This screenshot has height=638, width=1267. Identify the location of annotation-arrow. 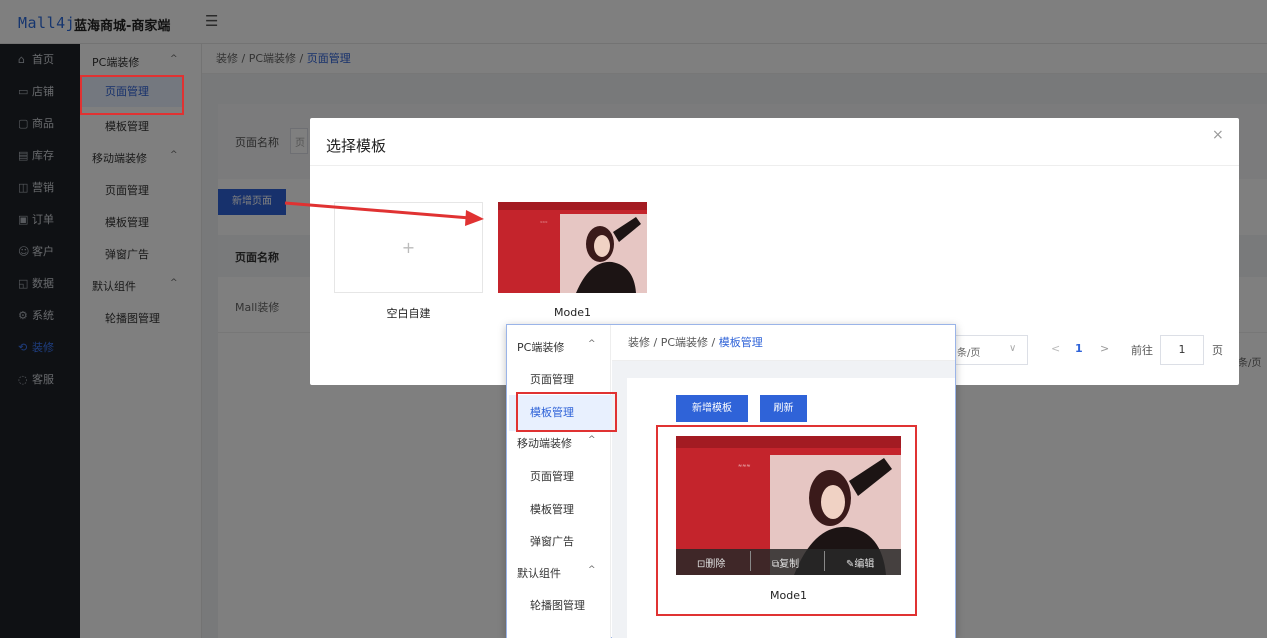
(384, 213).